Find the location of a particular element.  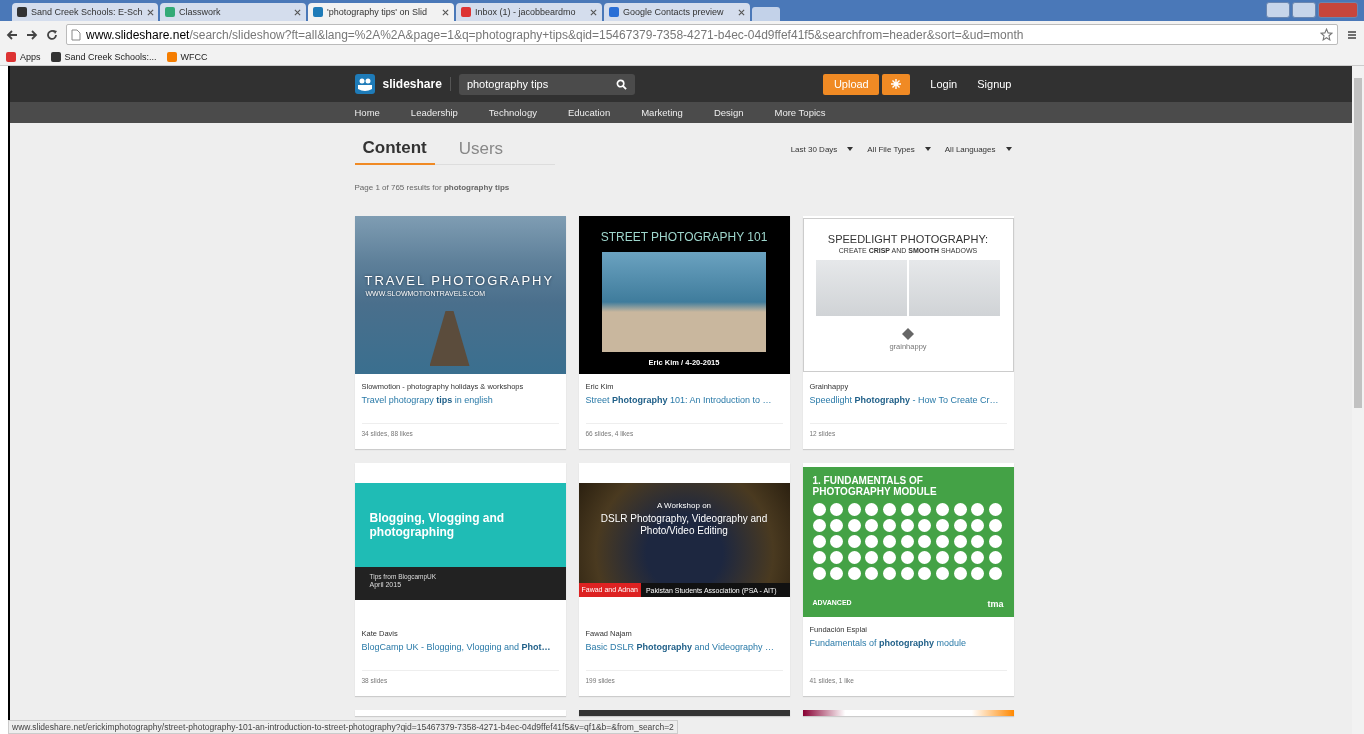

nav-link: More Topics is located at coordinates (800, 112).